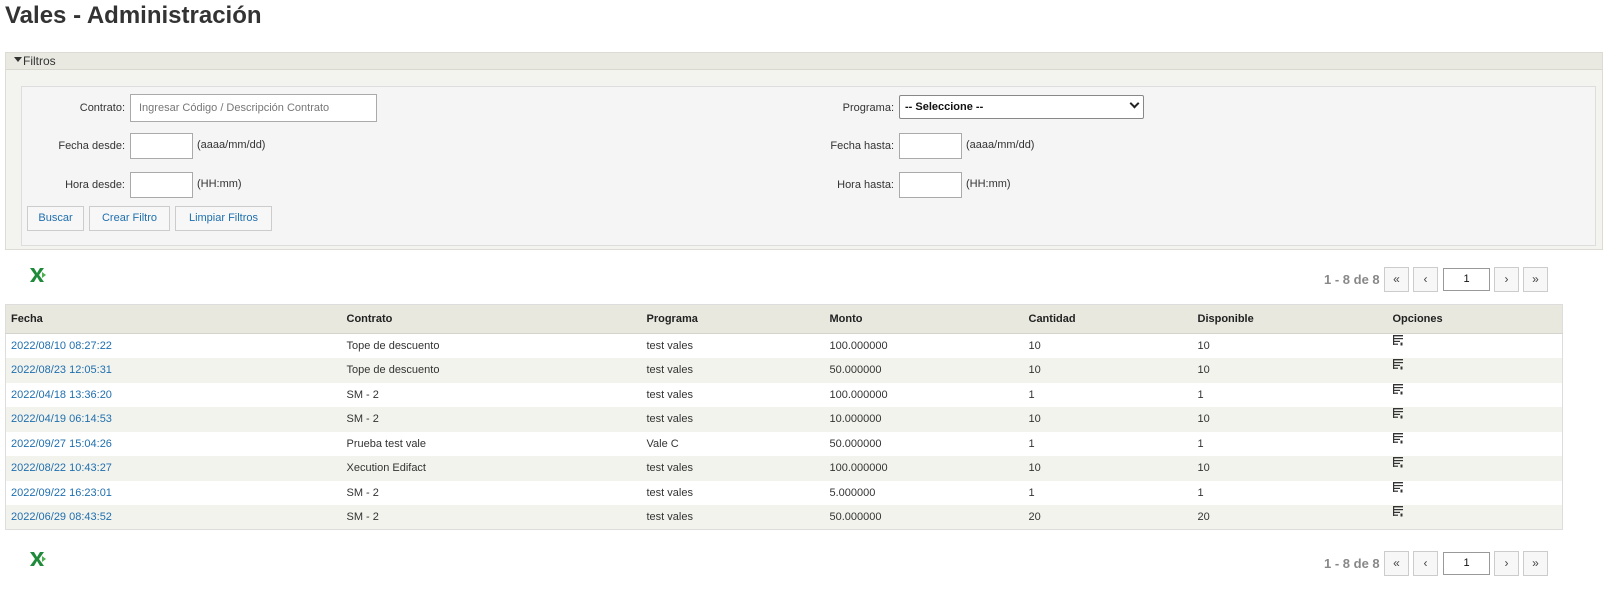 The image size is (1603, 594). Describe the element at coordinates (491, 370) in the screenshot. I see `cell-contrato: Tope de descuento` at that location.